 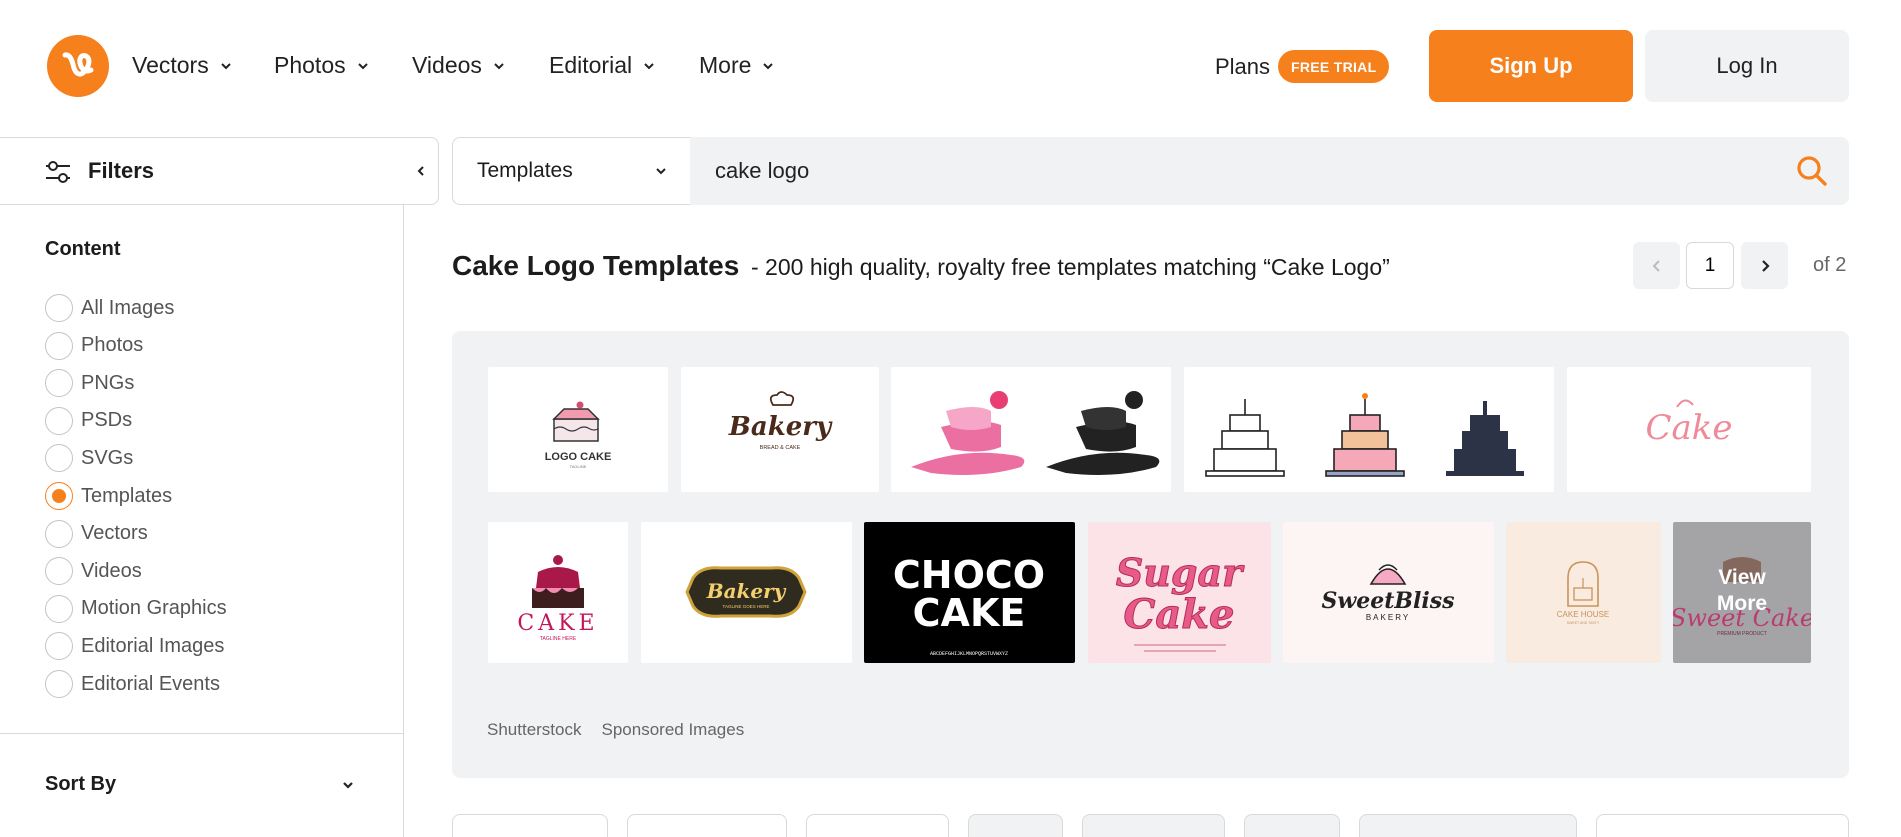 I want to click on content-filter-option: Motion Graphics, so click(x=136, y=608).